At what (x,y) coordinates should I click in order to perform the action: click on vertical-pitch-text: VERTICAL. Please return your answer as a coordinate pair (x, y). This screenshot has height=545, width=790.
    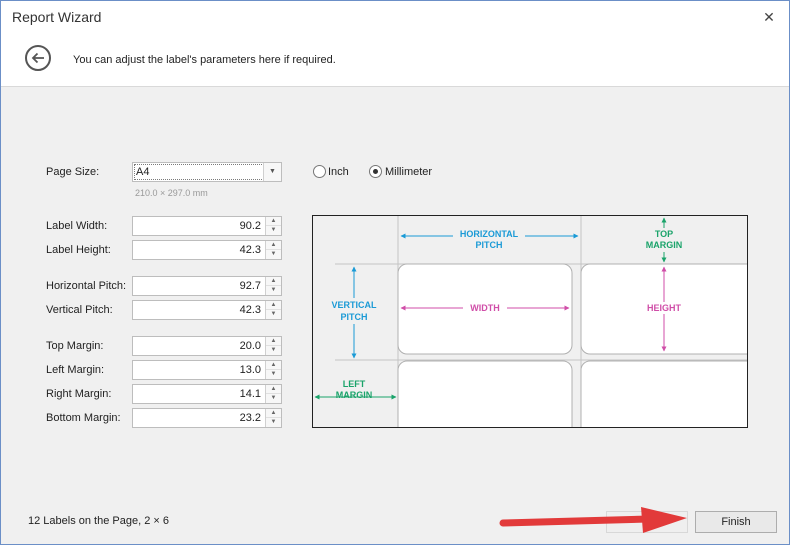
    Looking at the image, I should click on (355, 305).